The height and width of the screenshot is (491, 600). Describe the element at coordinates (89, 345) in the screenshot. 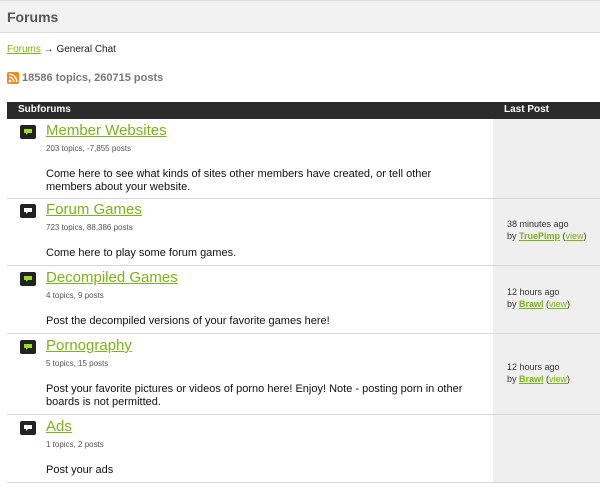

I see `forum-title-link: Pornography` at that location.